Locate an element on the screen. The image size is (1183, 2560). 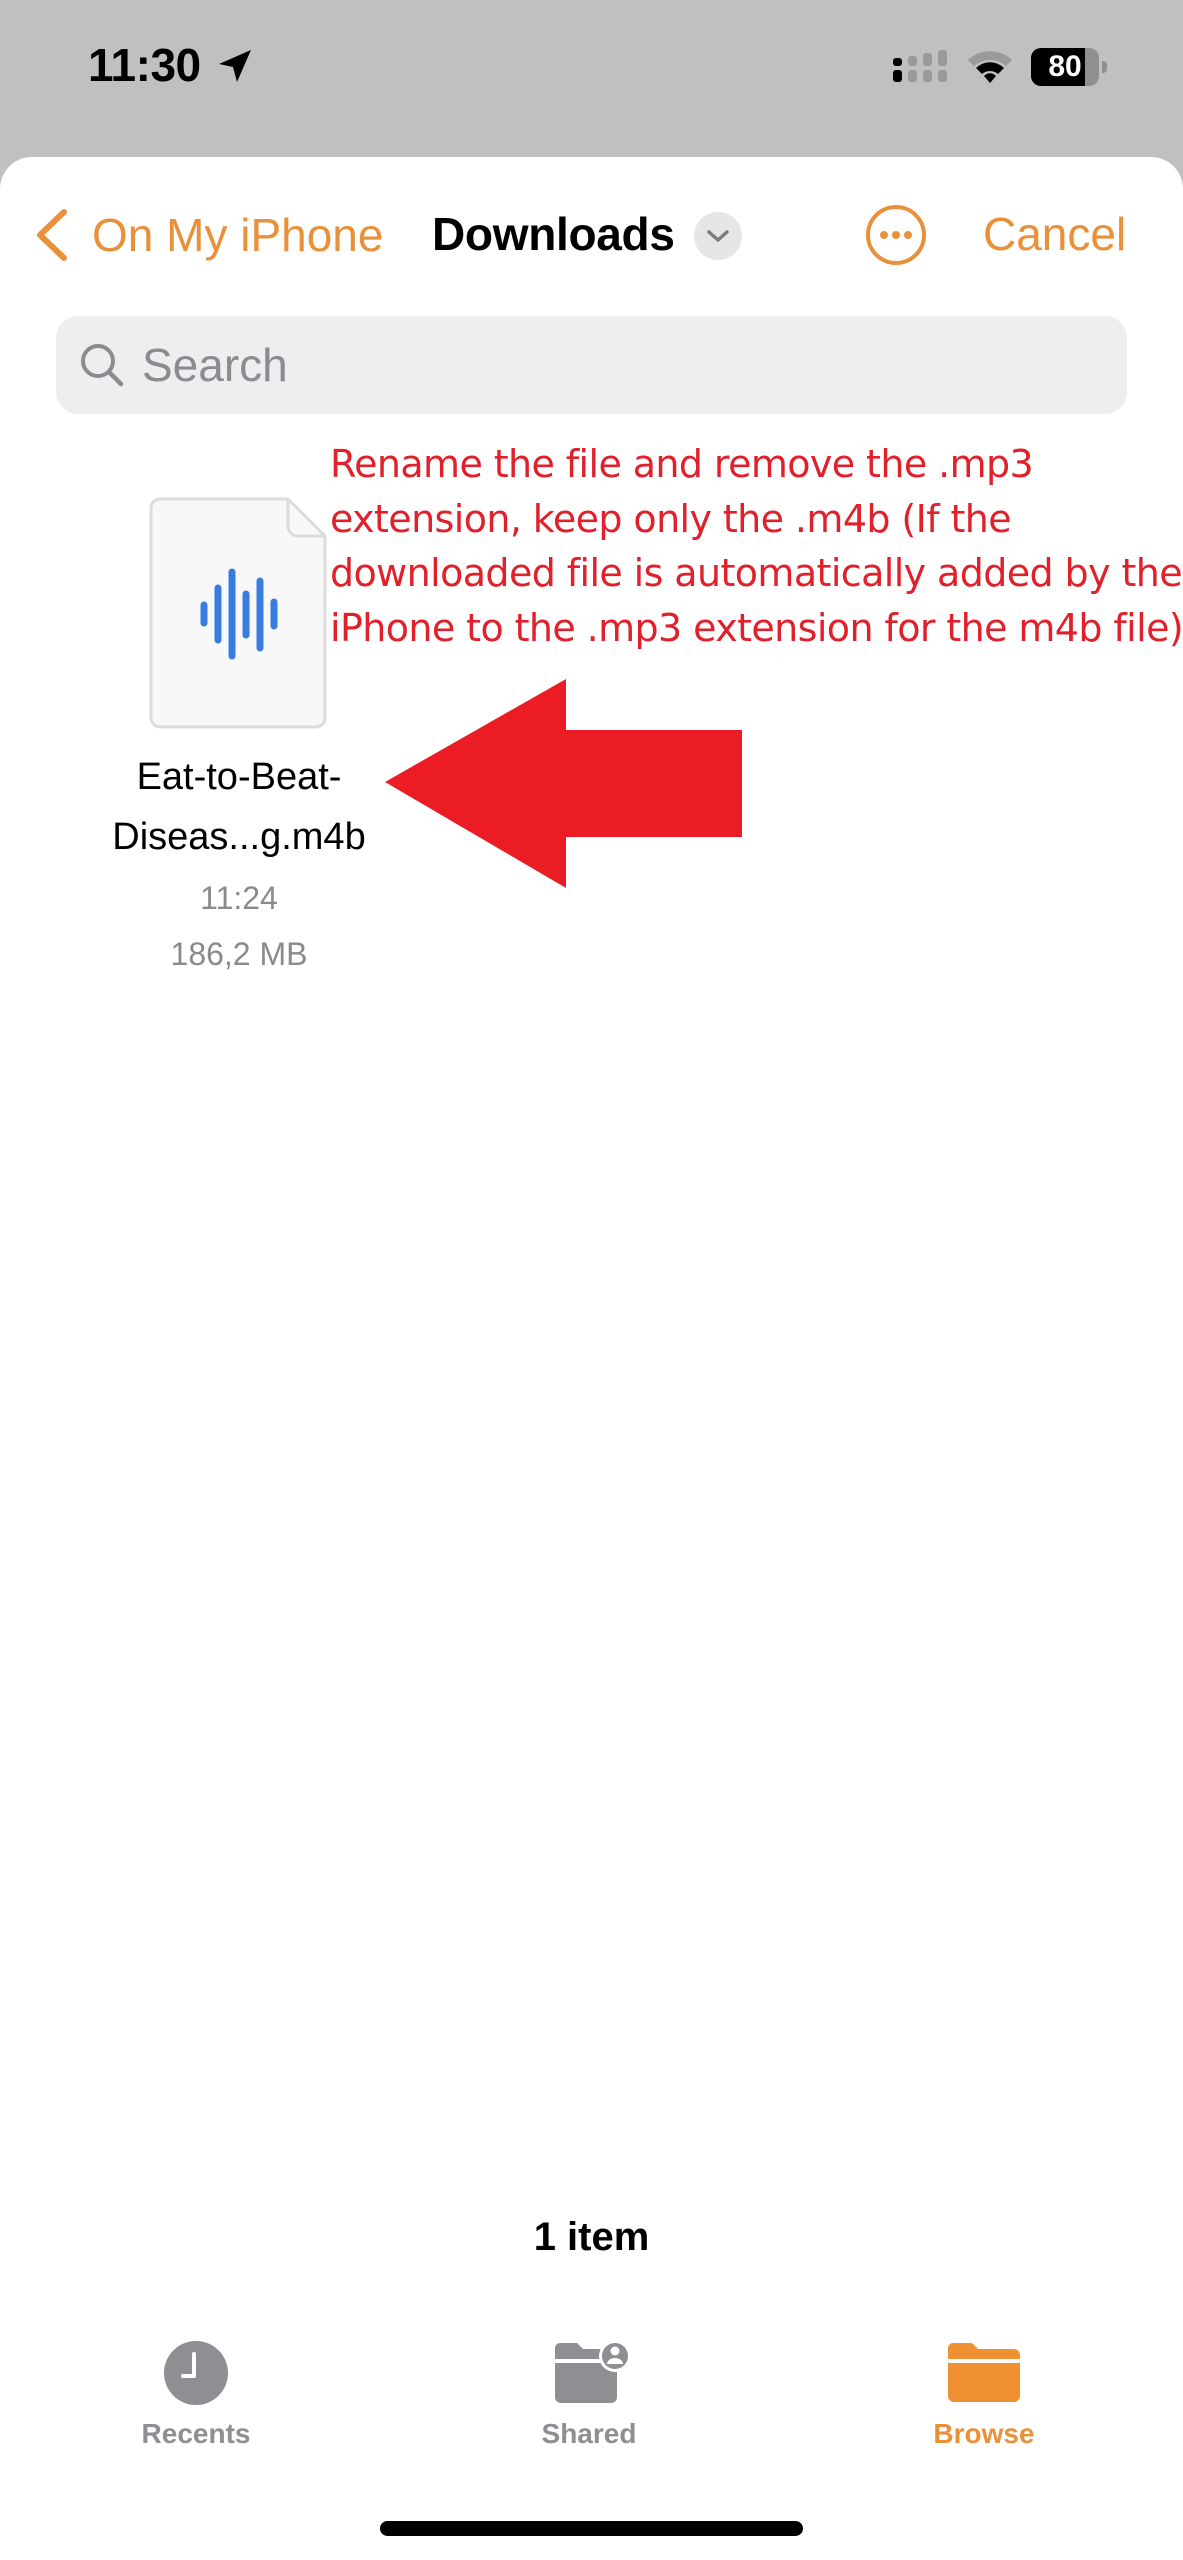
tab-label: Shared is located at coordinates (589, 2433).